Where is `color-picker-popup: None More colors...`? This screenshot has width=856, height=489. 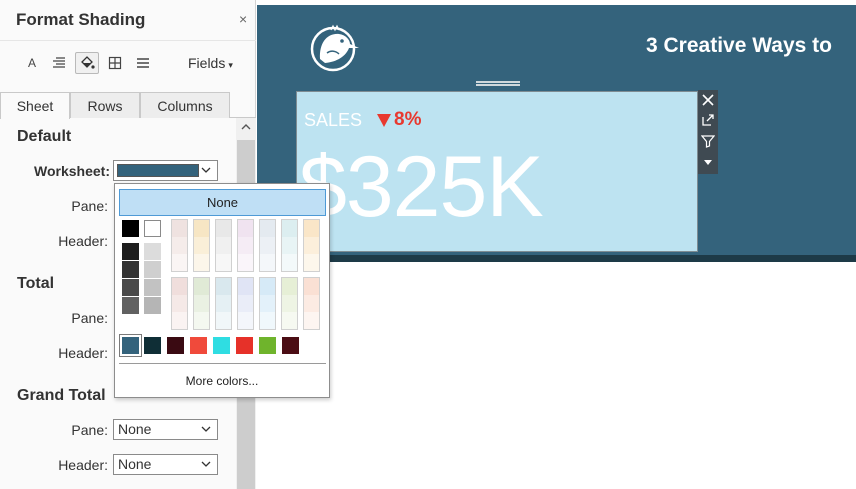
color-picker-popup: None More colors... is located at coordinates (222, 290).